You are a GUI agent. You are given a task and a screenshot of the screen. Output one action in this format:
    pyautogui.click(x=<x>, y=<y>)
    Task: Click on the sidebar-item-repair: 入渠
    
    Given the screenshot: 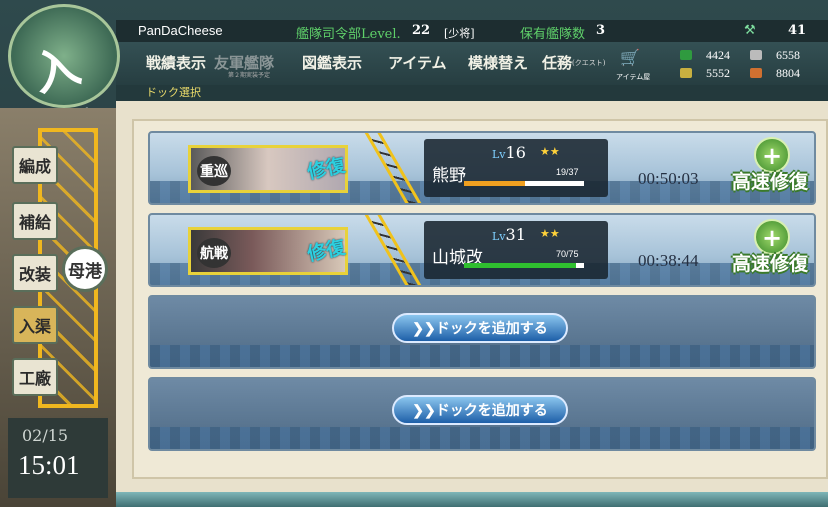 What is the action you would take?
    pyautogui.click(x=35, y=325)
    